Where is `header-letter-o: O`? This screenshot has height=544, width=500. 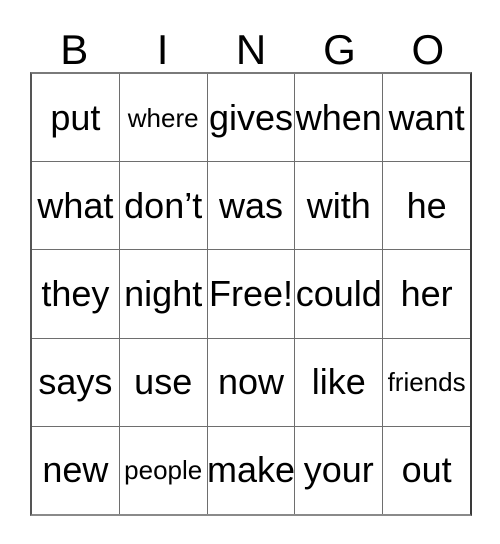 header-letter-o: O is located at coordinates (428, 49).